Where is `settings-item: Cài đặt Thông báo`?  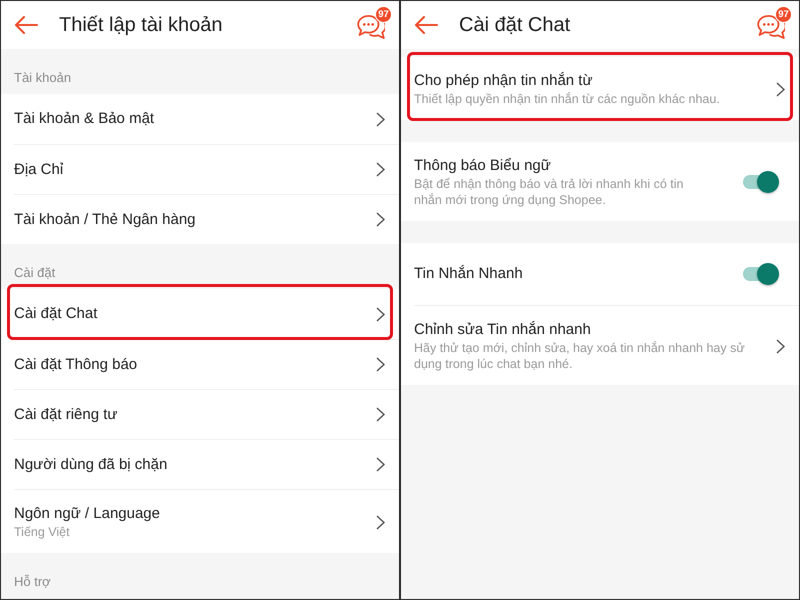
settings-item: Cài đặt Thông báo is located at coordinates (200, 364).